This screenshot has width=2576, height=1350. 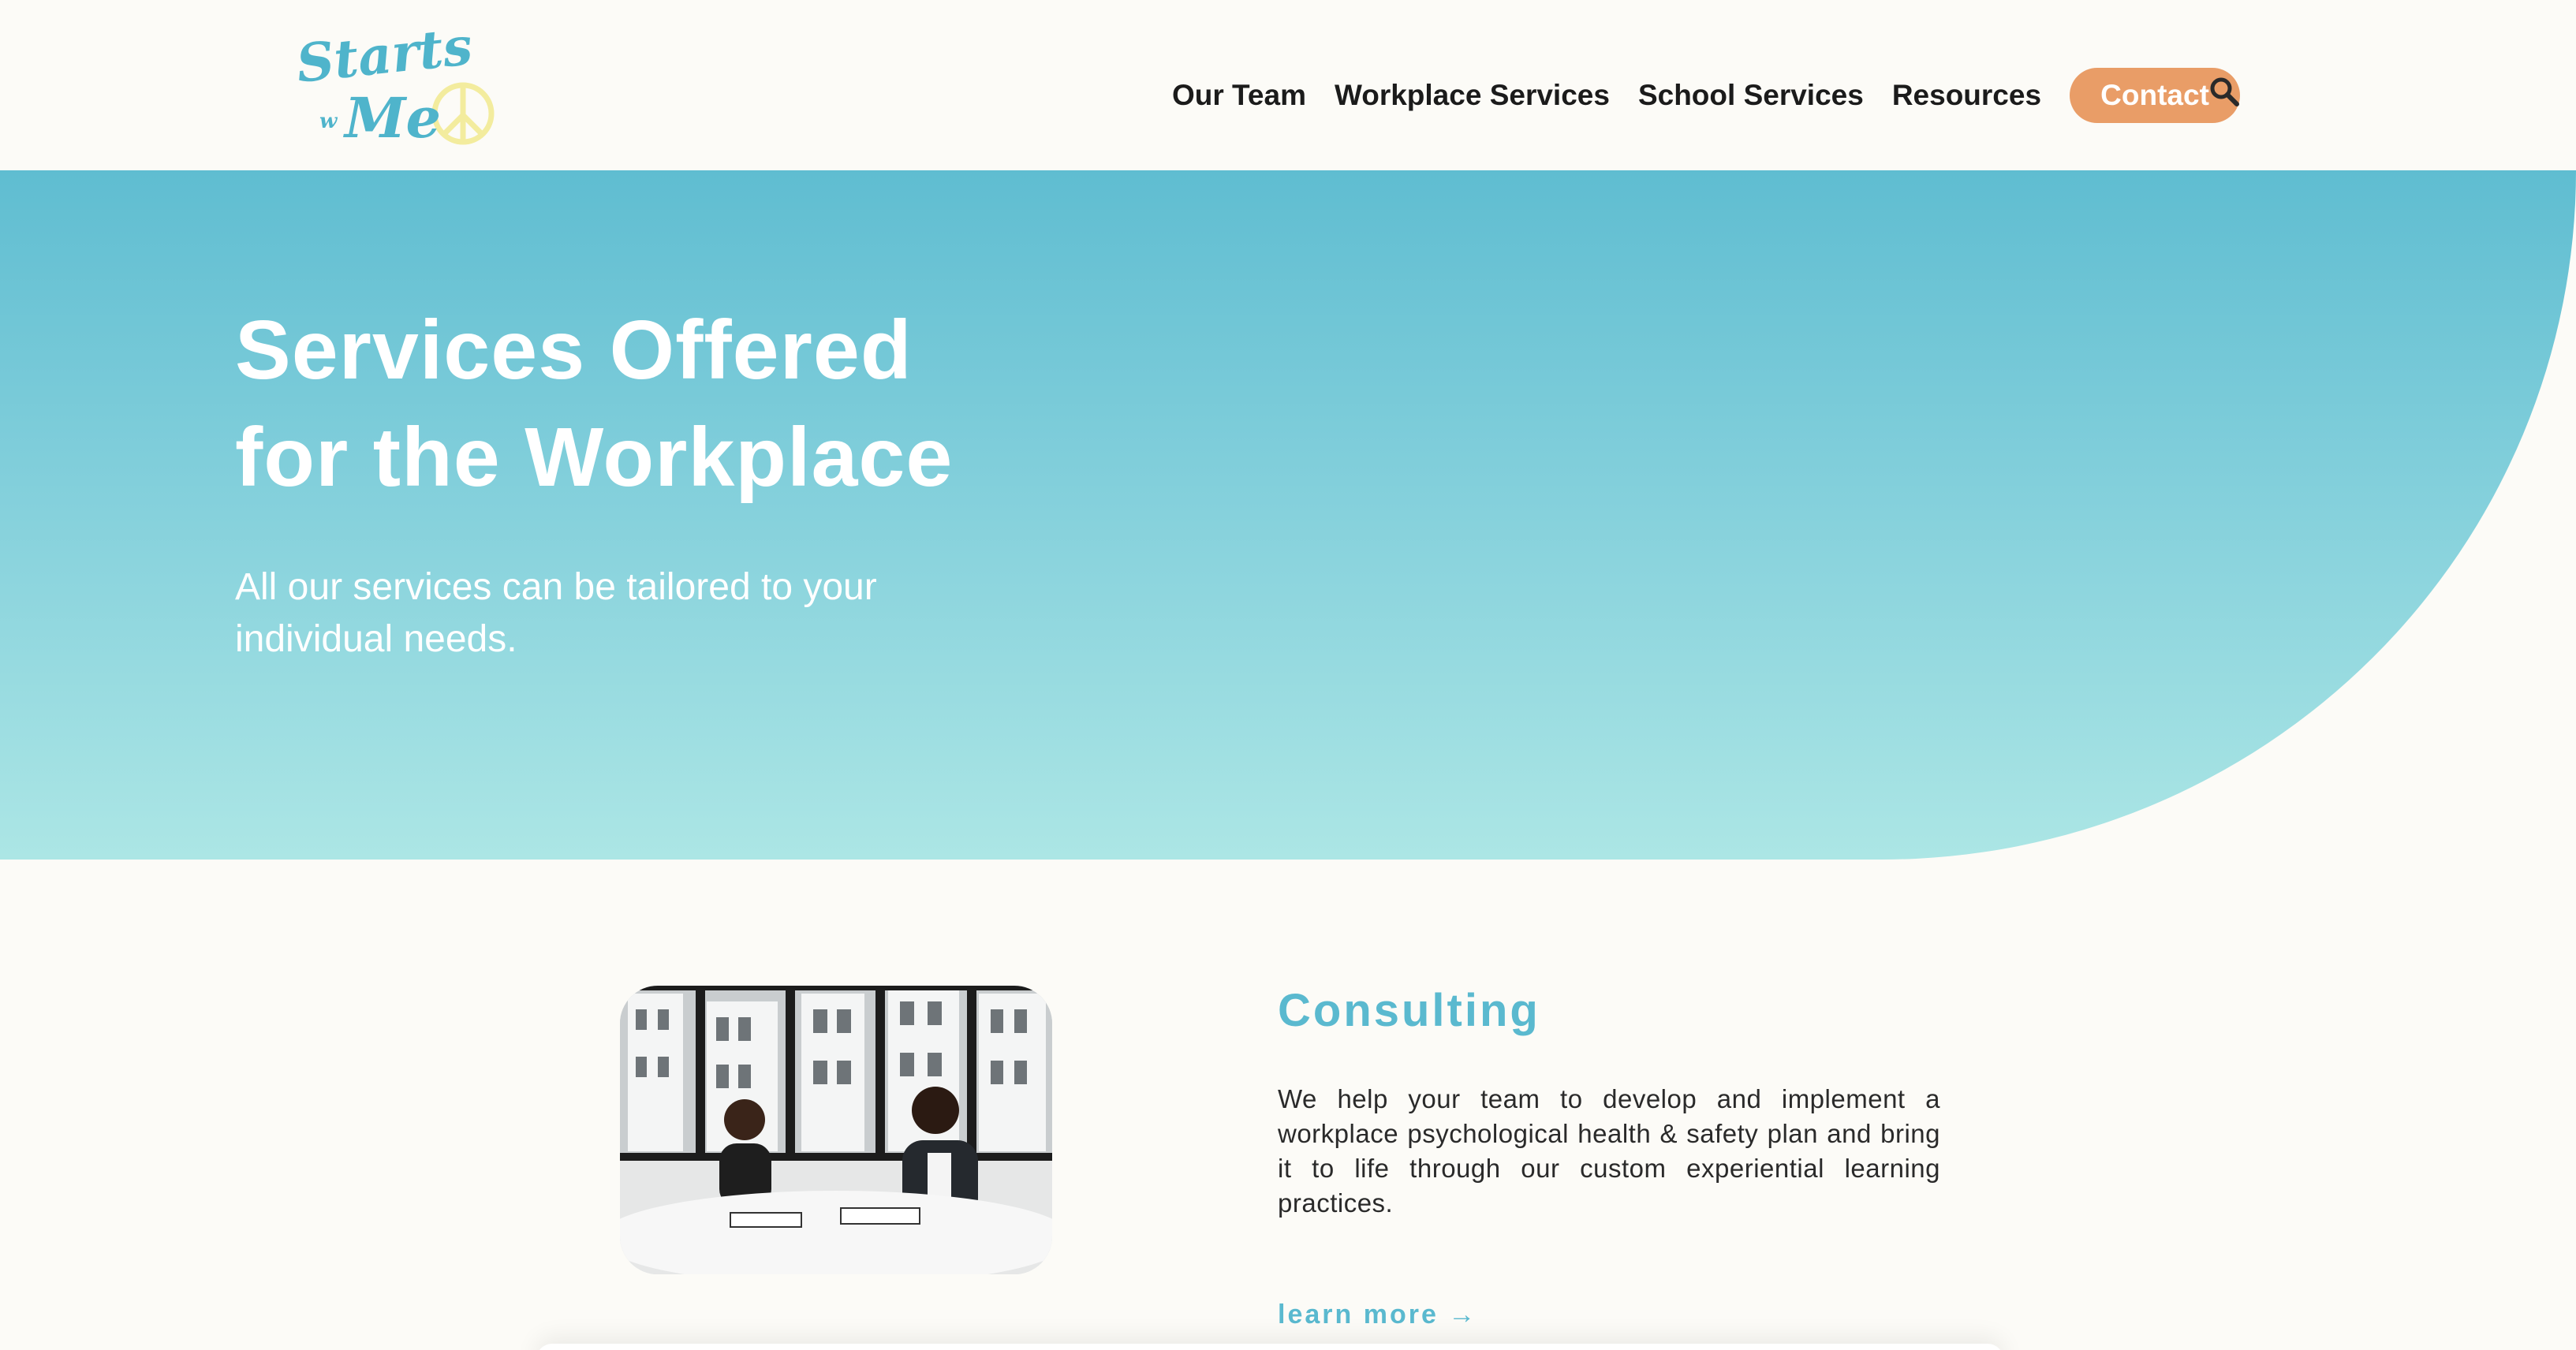 I want to click on next-card-edge, so click(x=1269, y=1347).